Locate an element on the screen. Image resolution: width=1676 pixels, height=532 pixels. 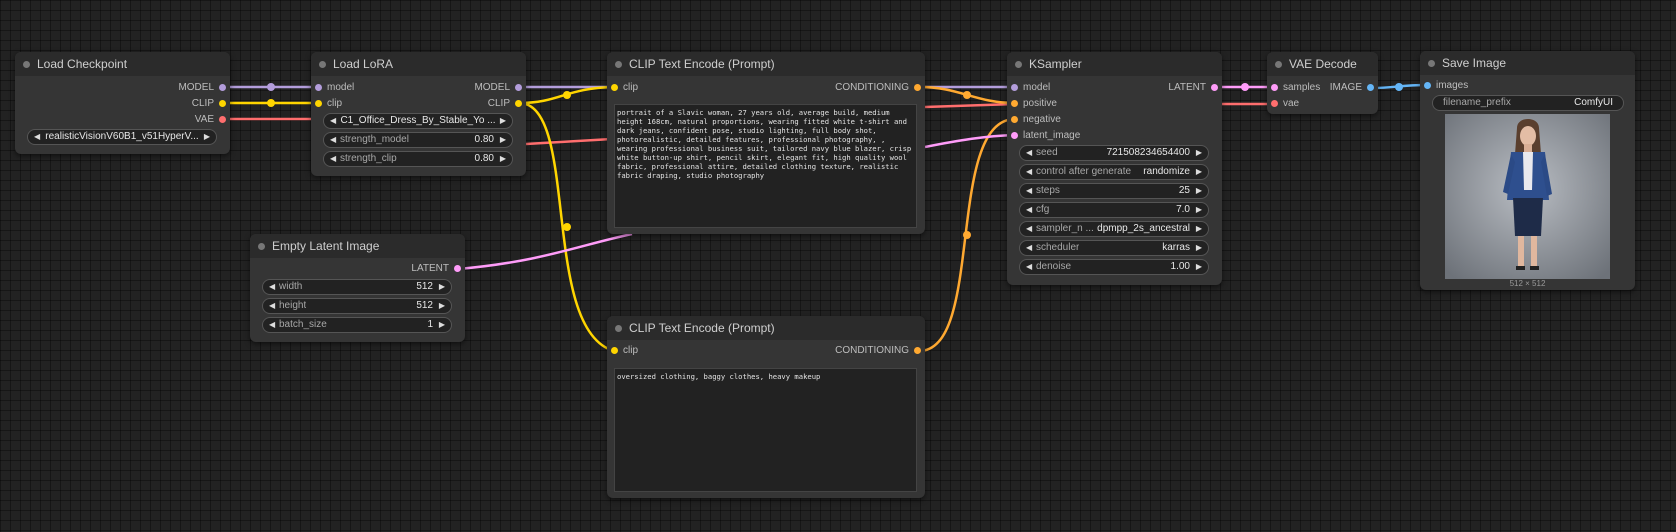
strength-model-widget: ◀ strength_model 0.80 ▶ is located at coordinates (418, 140).